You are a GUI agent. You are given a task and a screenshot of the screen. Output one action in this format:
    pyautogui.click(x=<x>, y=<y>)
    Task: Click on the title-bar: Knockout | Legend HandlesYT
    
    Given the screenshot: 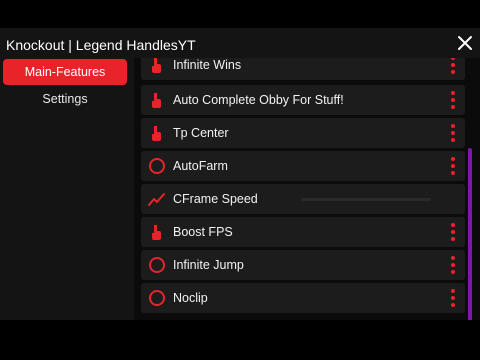 What is the action you would take?
    pyautogui.click(x=240, y=43)
    